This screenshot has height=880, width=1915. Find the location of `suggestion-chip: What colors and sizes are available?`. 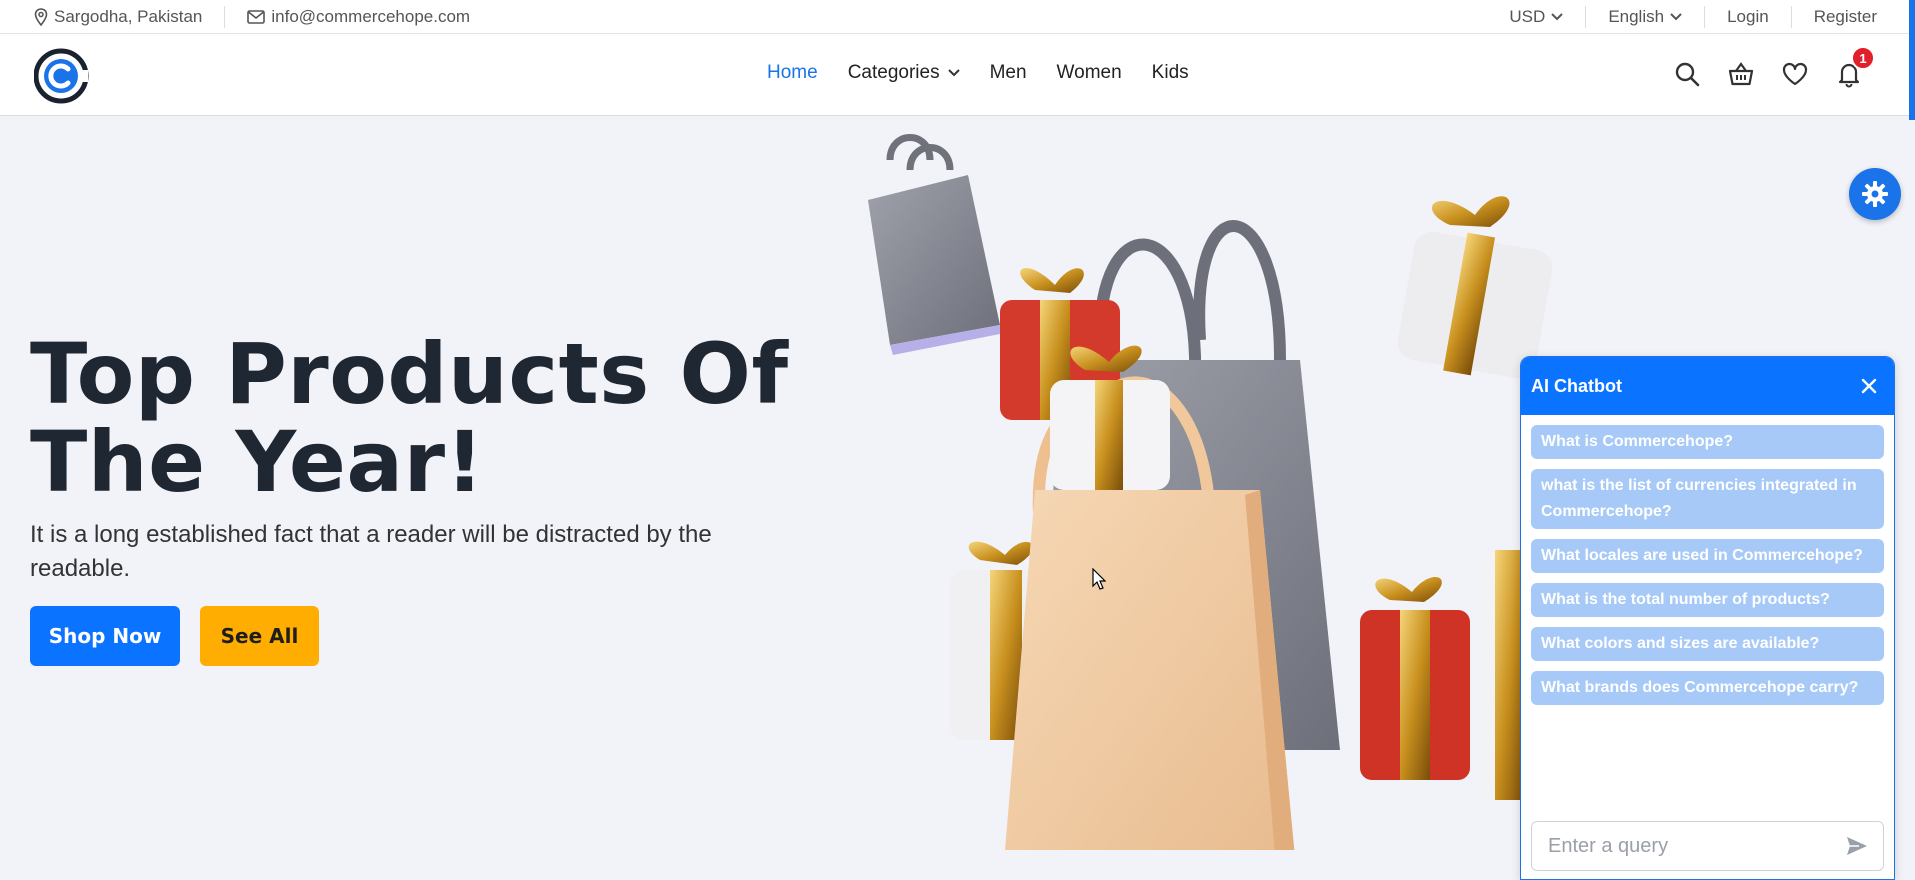

suggestion-chip: What colors and sizes are available? is located at coordinates (1707, 644).